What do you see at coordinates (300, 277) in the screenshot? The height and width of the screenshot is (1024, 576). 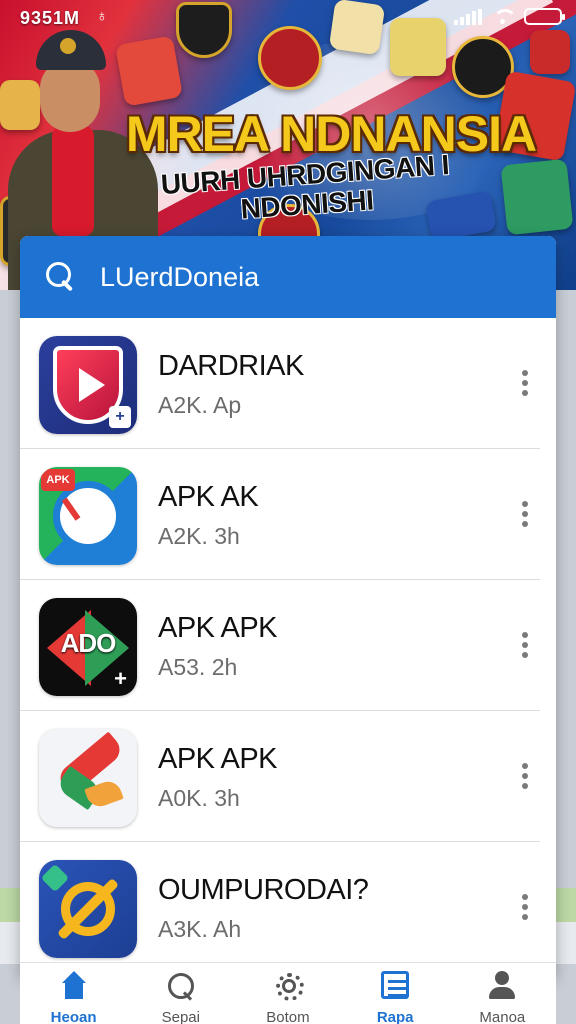 I see `search-input` at bounding box center [300, 277].